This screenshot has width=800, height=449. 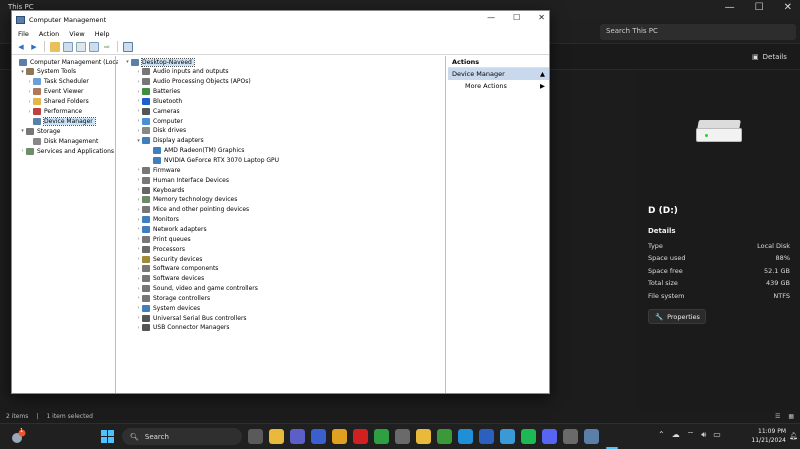 I want to click on notification-bell-icon: 🔔︎, so click(x=793, y=436).